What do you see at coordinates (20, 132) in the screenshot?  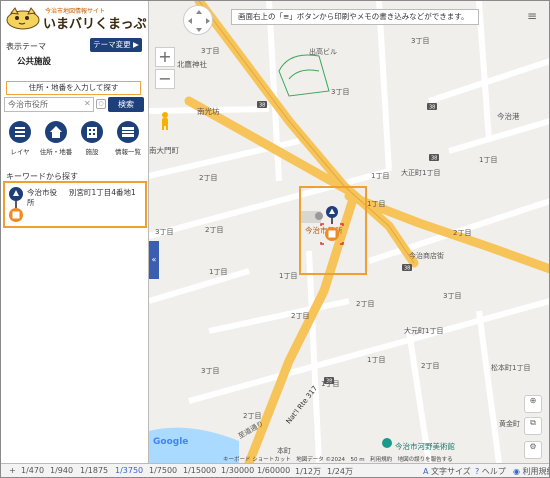 I see `layers-icon` at bounding box center [20, 132].